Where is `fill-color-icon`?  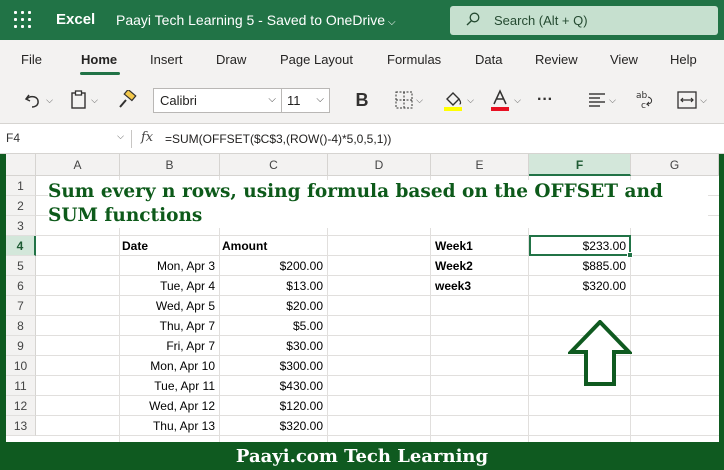 fill-color-icon is located at coordinates (453, 101).